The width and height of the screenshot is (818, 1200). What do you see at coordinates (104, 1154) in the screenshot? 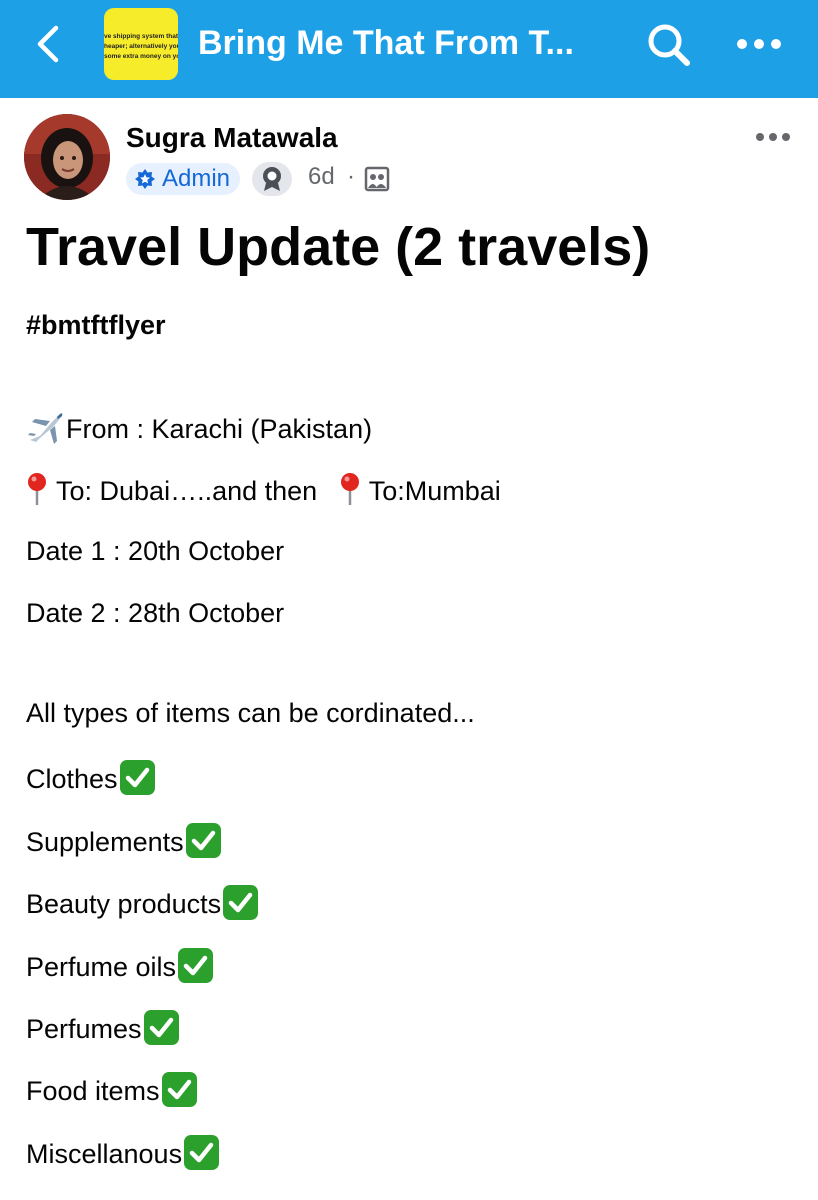
I see `item-label: Miscellanous` at bounding box center [104, 1154].